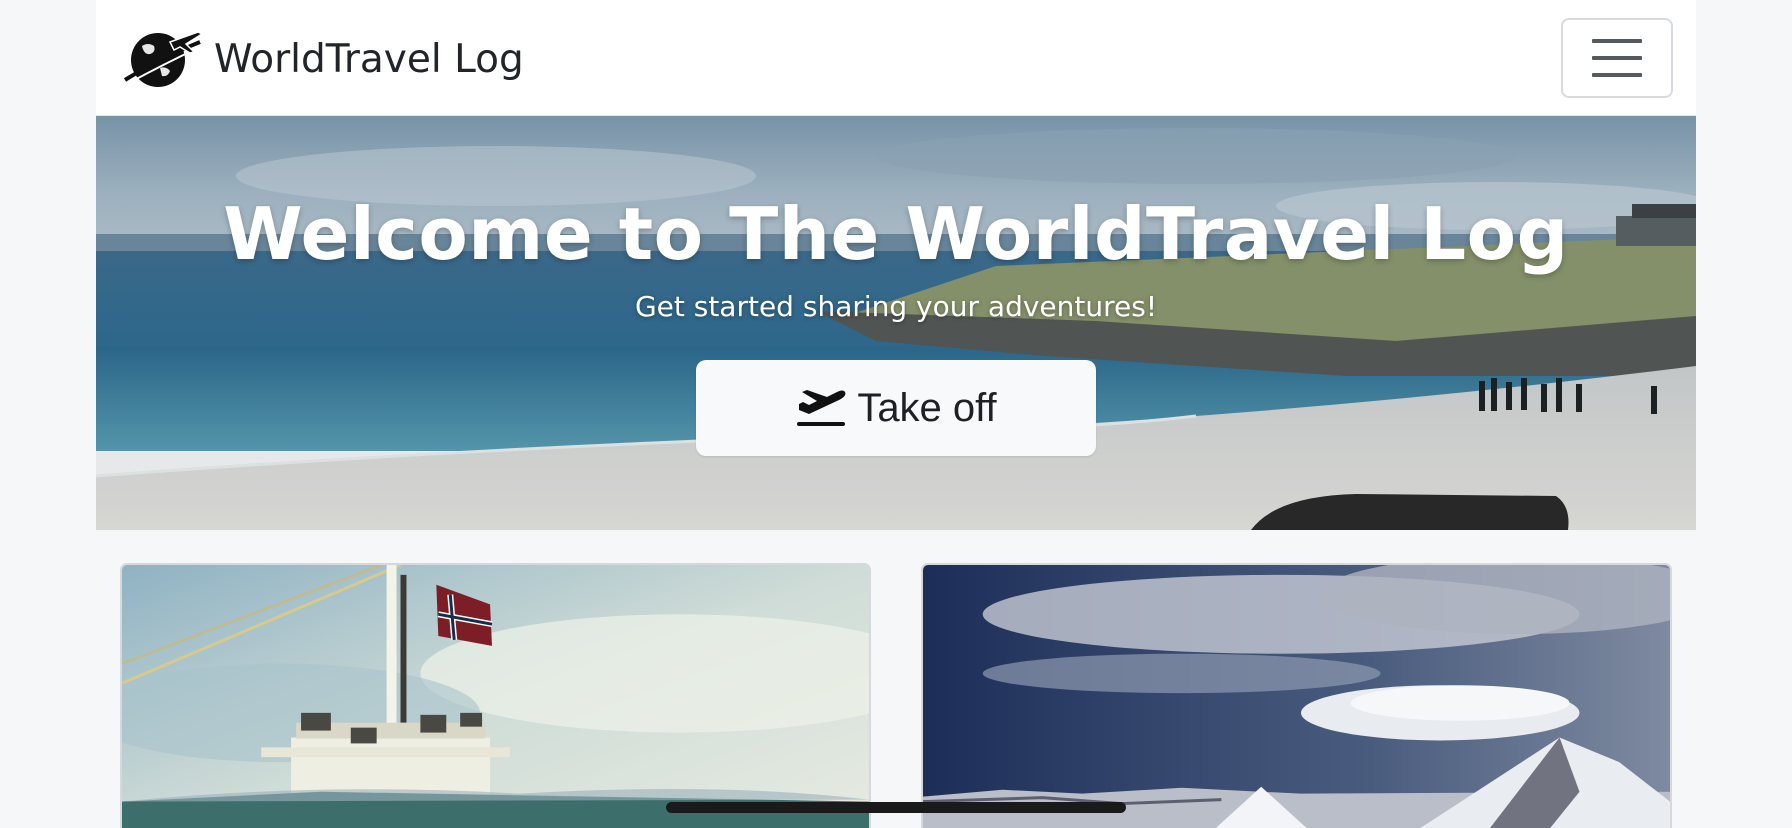  I want to click on take-off-button: Take off, so click(896, 408).